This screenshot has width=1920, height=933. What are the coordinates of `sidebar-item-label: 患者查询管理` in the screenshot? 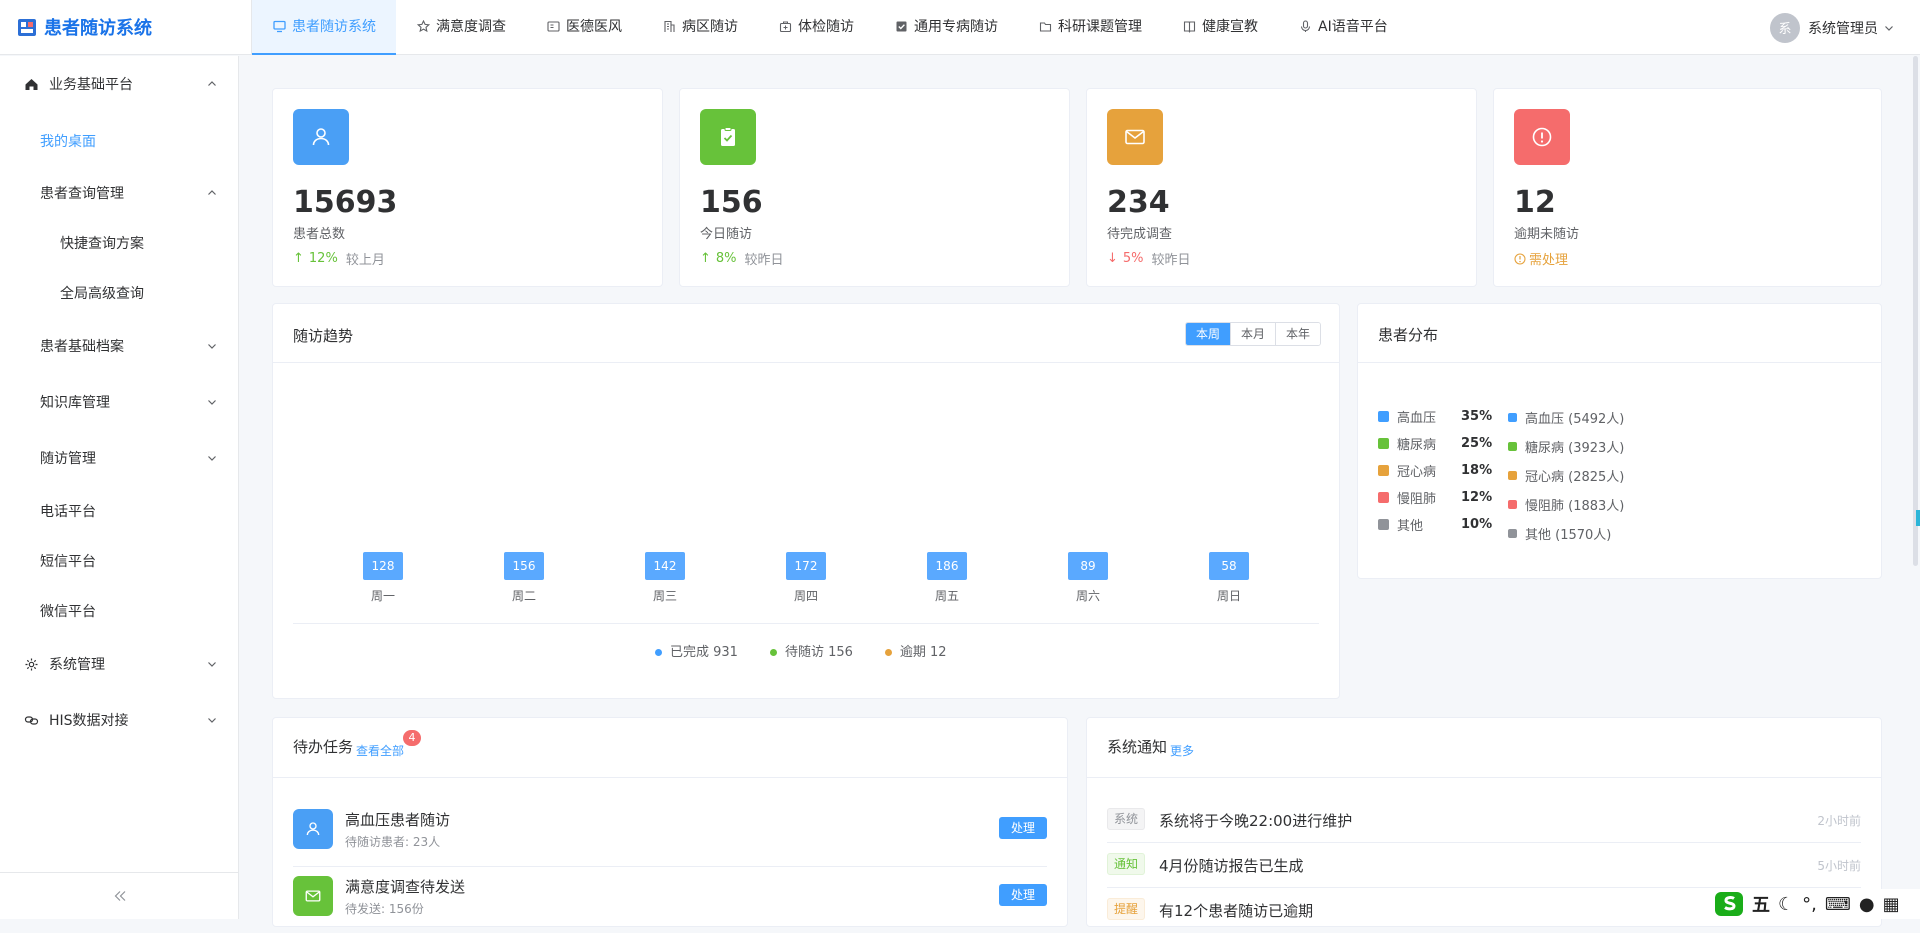 It's located at (82, 193).